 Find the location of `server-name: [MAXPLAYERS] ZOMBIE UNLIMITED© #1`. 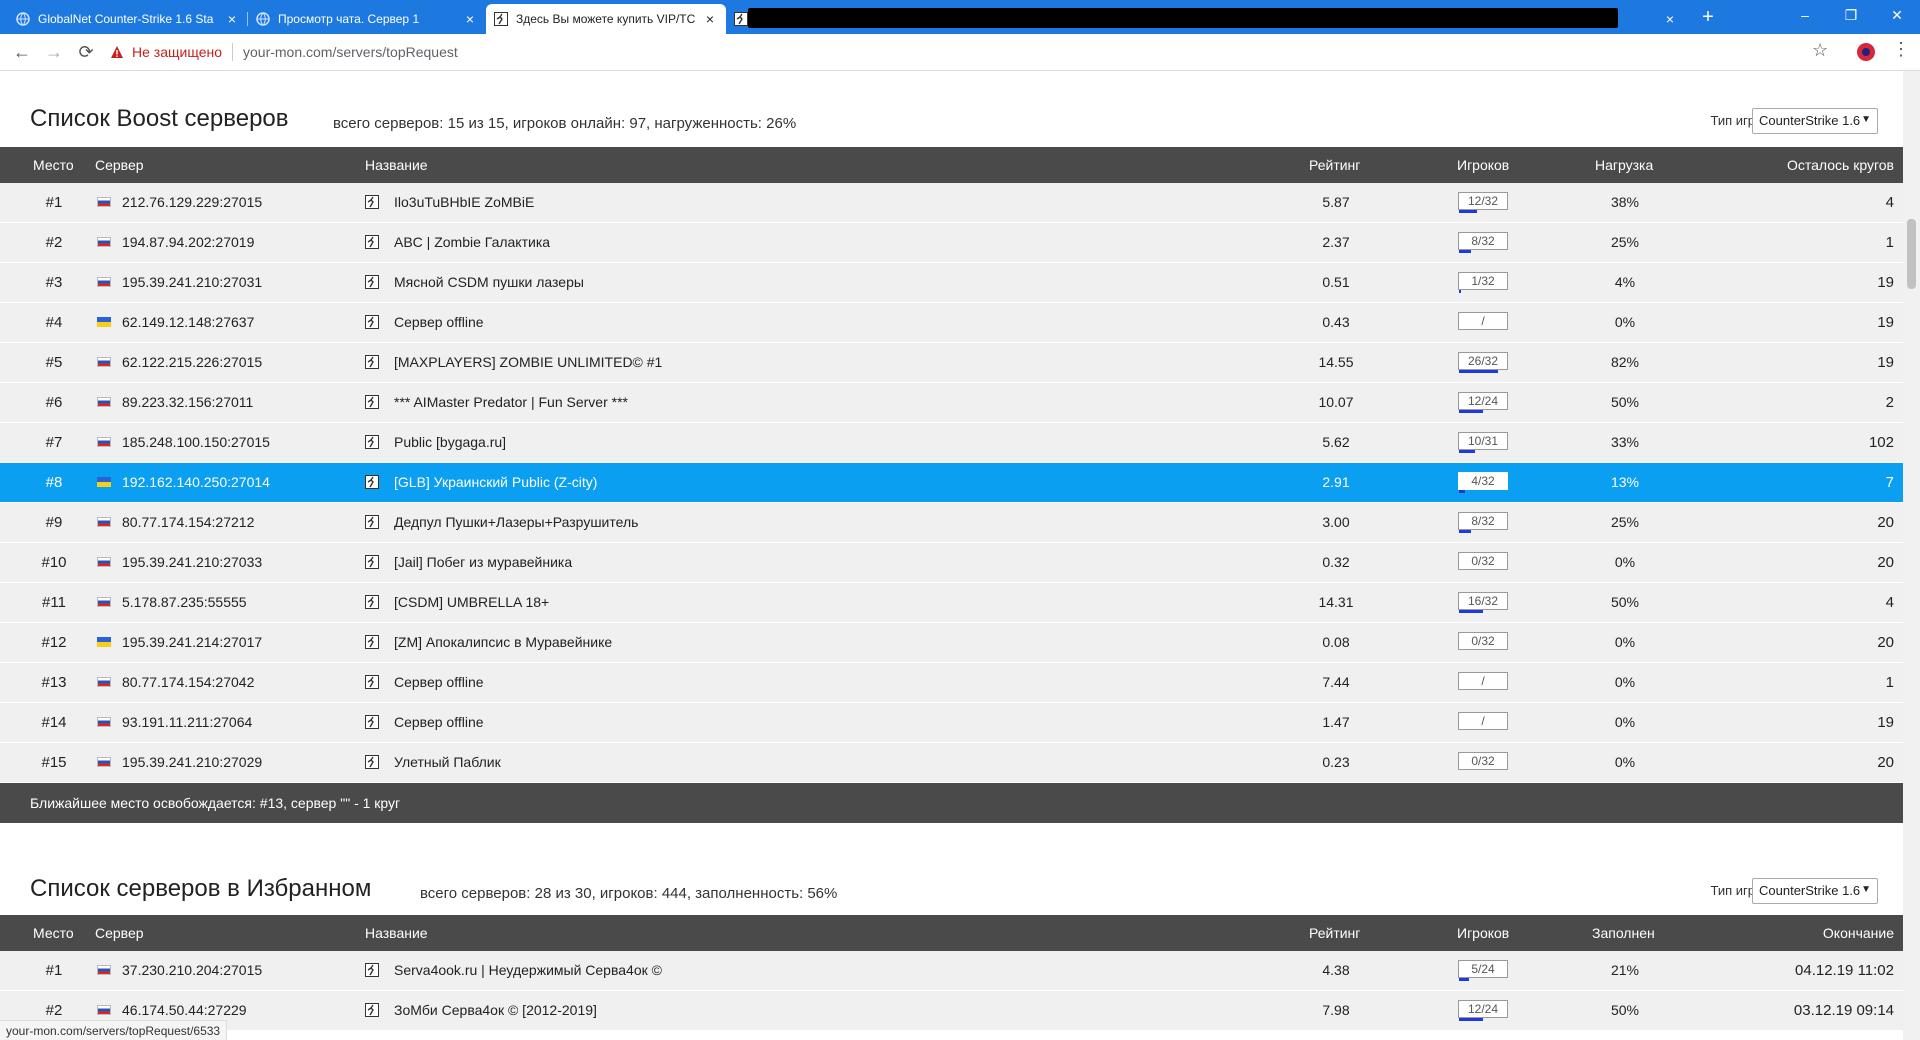

server-name: [MAXPLAYERS] ZOMBIE UNLIMITED© #1 is located at coordinates (528, 362).